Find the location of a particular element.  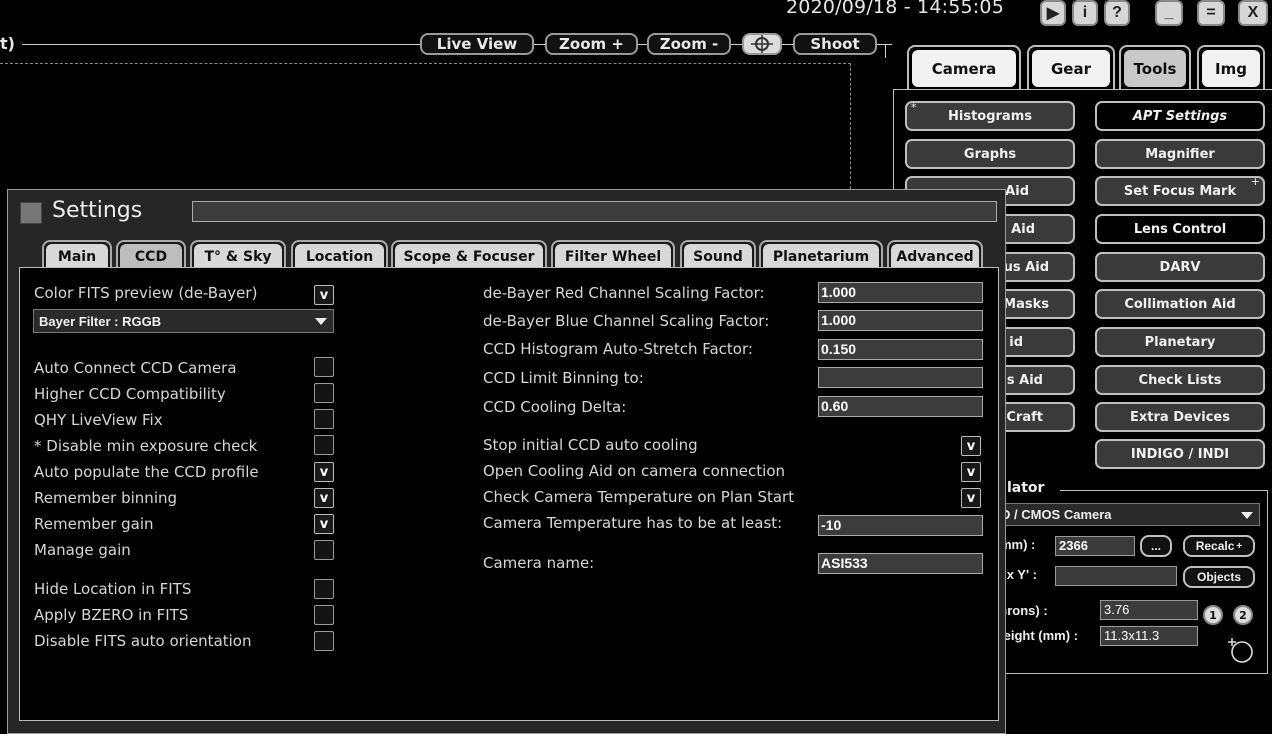

manage-gain-checkbox is located at coordinates (324, 550).